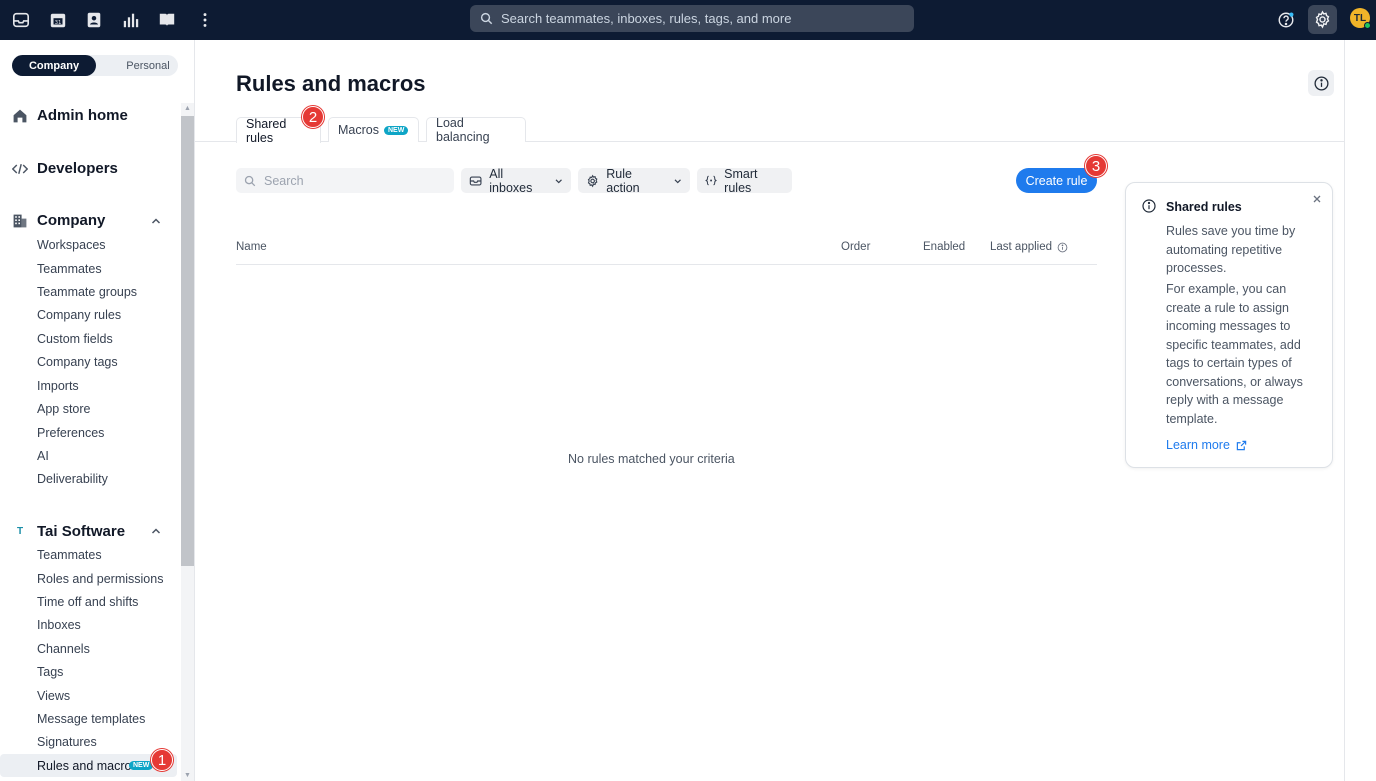 This screenshot has height=781, width=1376. What do you see at coordinates (91, 719) in the screenshot?
I see `sidebar-item-message-templates: Message templates` at bounding box center [91, 719].